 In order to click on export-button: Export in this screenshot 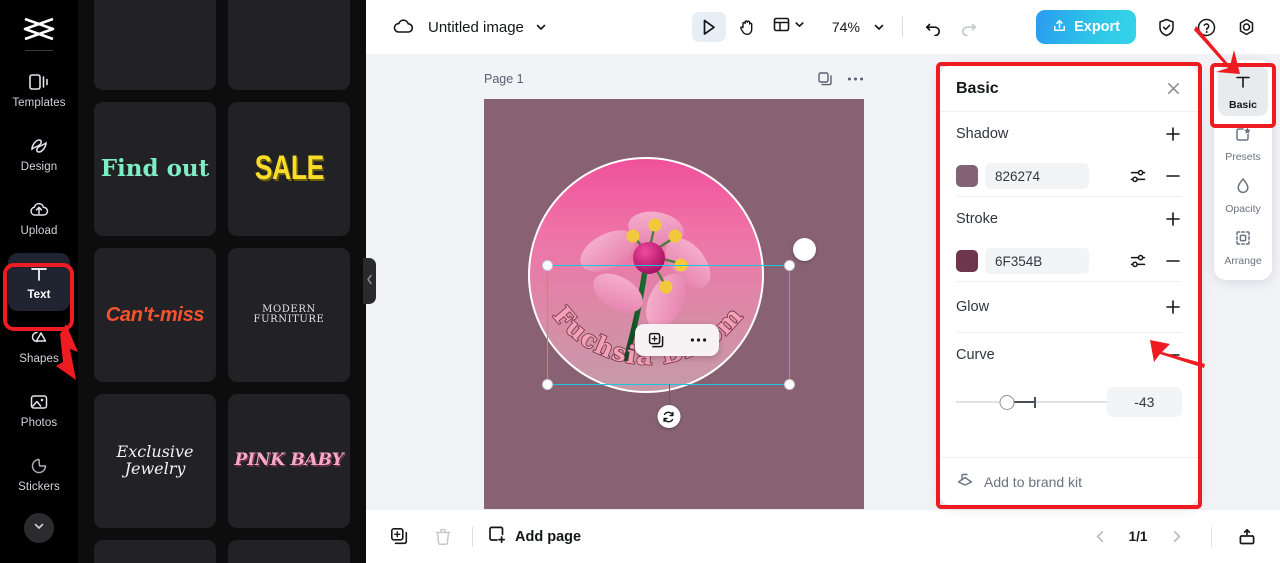, I will do `click(1086, 27)`.